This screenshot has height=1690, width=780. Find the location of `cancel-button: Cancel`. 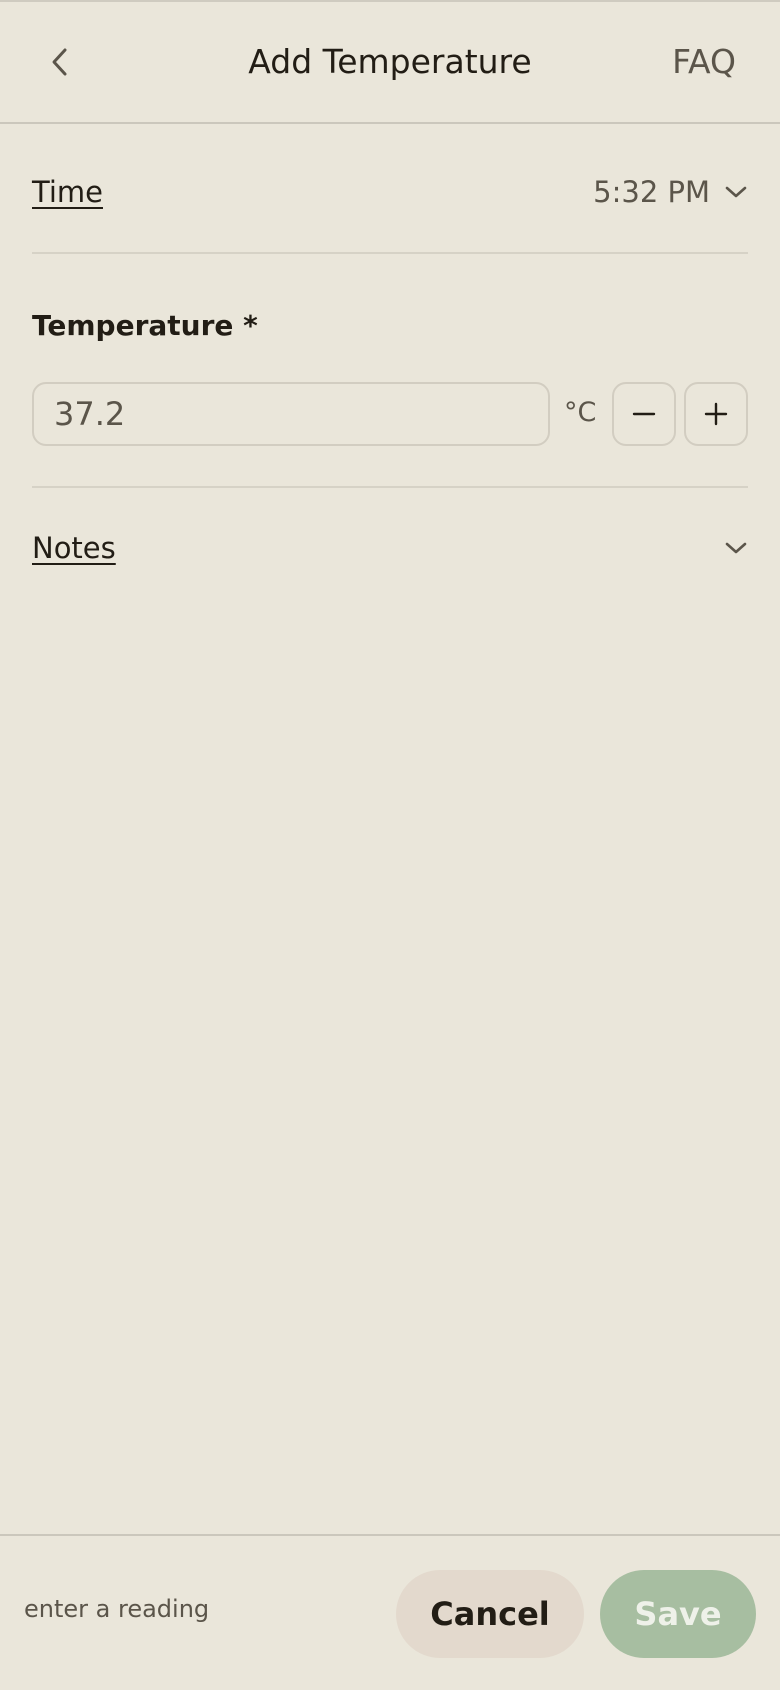

cancel-button: Cancel is located at coordinates (490, 1614).